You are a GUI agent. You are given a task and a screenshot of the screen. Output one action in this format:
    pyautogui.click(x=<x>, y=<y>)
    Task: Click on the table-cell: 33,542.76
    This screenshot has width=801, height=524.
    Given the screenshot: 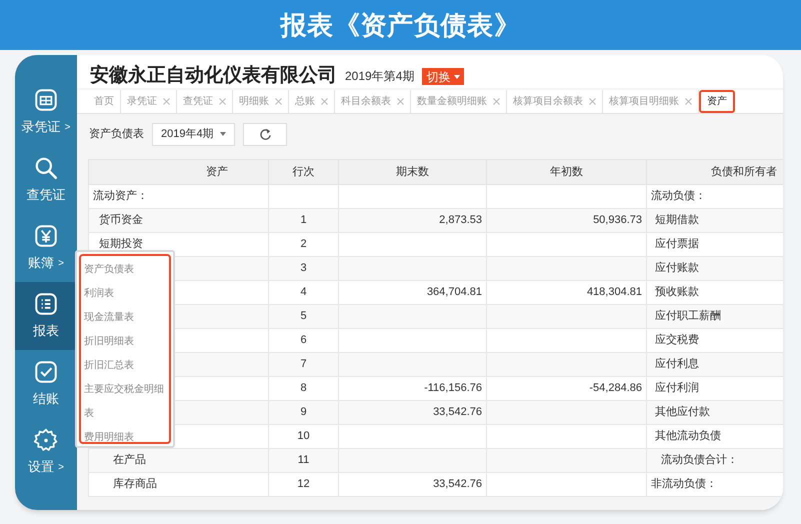 What is the action you would take?
    pyautogui.click(x=412, y=484)
    